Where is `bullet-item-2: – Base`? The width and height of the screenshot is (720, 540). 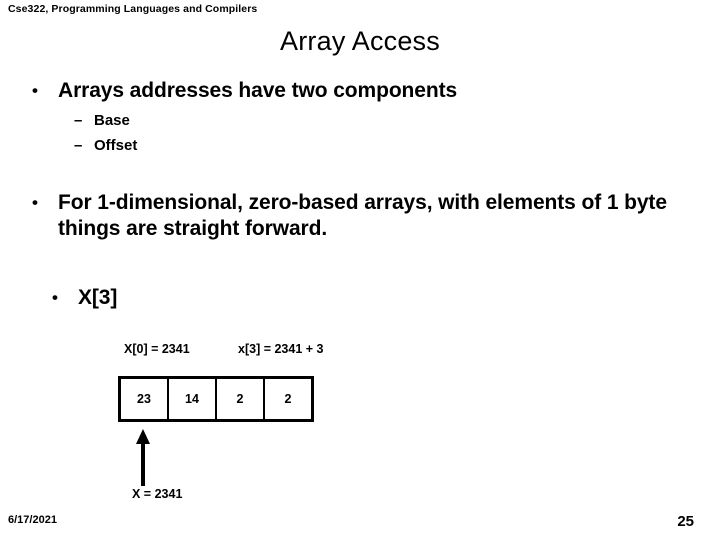
bullet-item-2: – Base is located at coordinates (102, 120).